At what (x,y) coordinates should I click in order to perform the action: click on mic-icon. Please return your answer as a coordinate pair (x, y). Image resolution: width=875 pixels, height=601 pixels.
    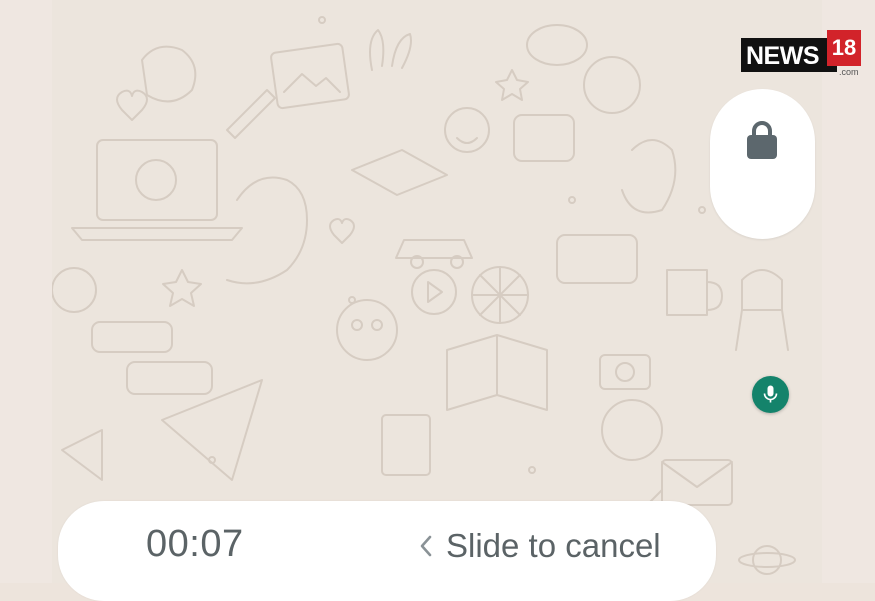
    Looking at the image, I should click on (770, 394).